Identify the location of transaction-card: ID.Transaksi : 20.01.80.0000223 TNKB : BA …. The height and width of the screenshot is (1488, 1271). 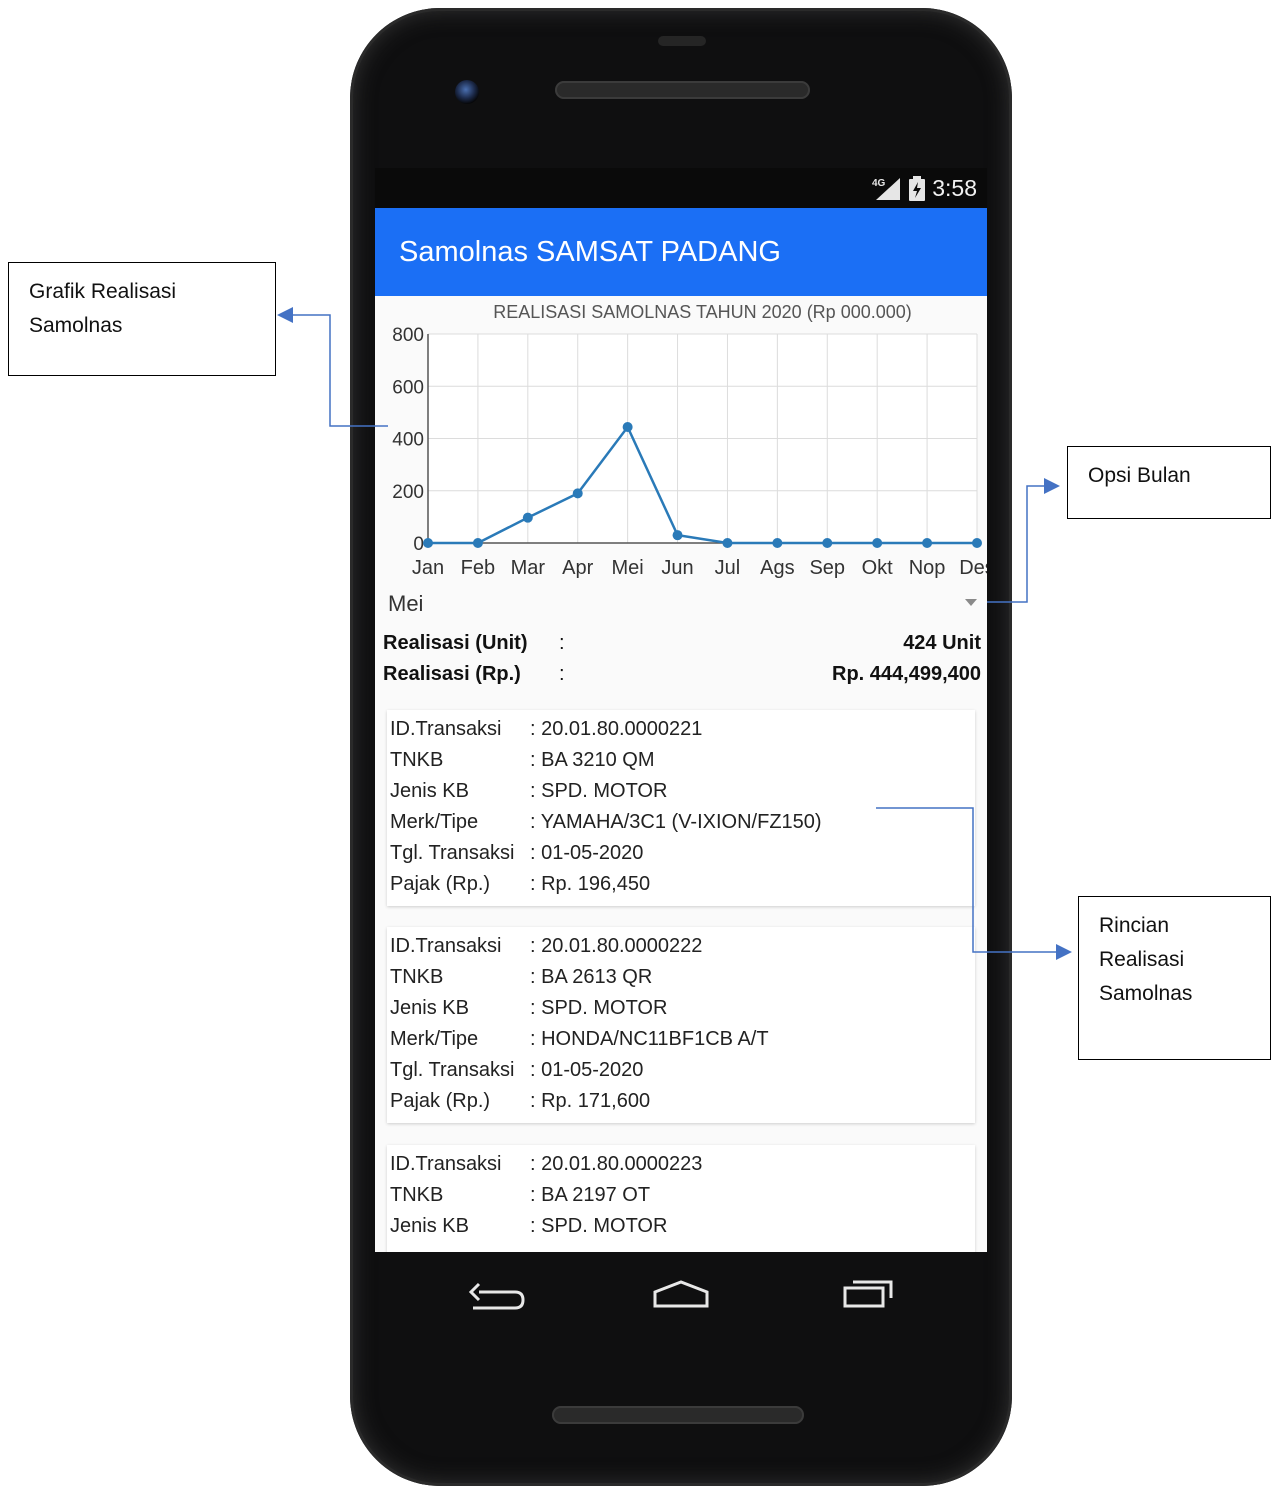
(681, 1198).